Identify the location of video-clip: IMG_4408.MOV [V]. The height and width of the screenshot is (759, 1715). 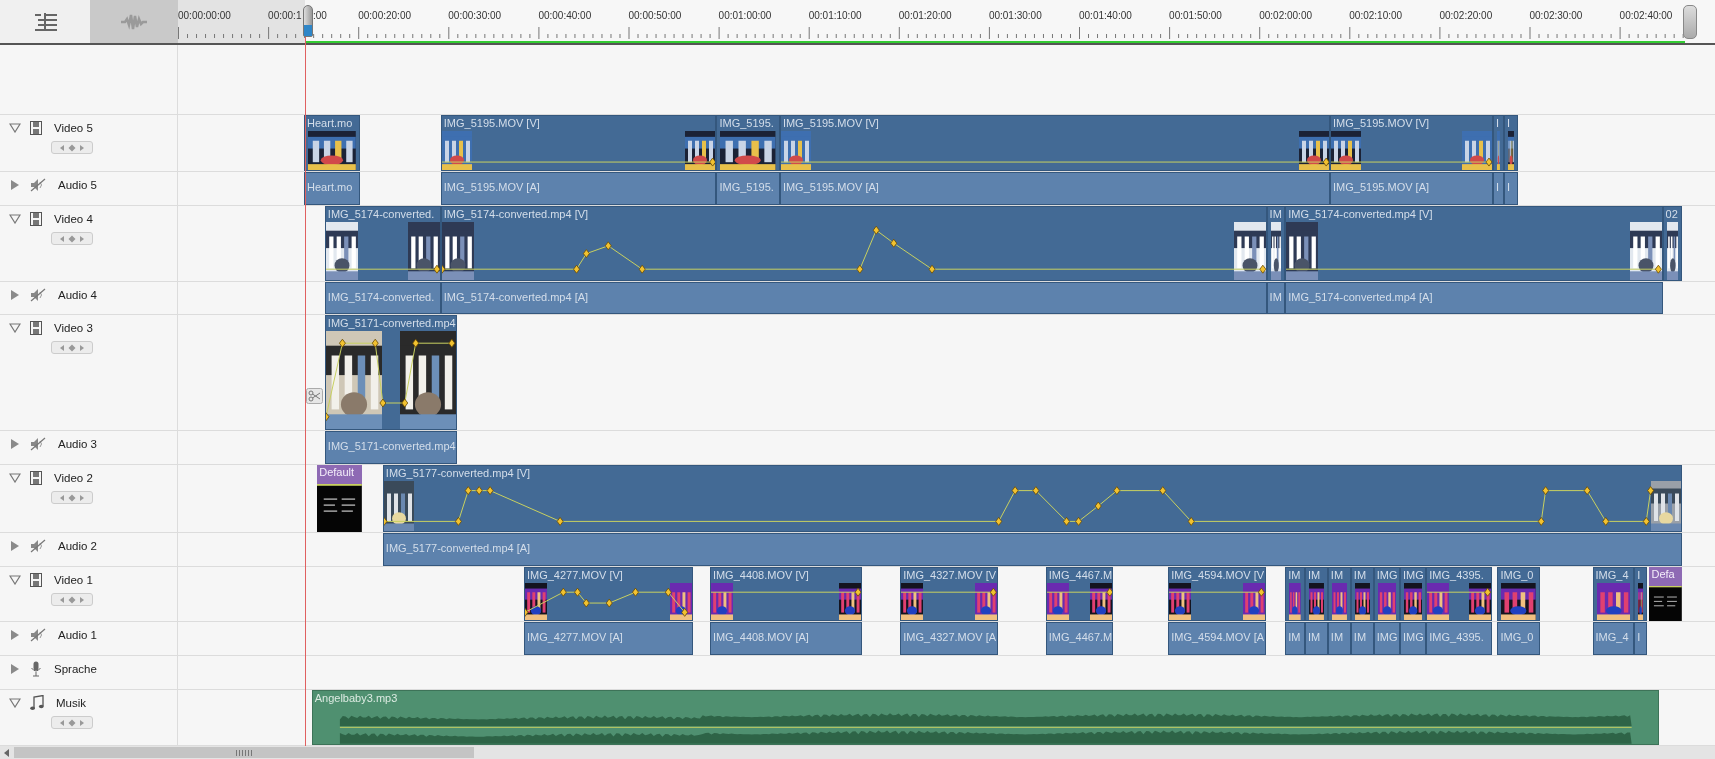
(785, 594).